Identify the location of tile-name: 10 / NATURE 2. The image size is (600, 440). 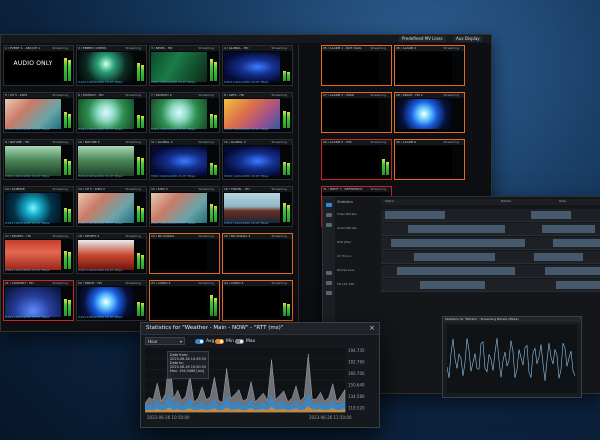
(89, 142).